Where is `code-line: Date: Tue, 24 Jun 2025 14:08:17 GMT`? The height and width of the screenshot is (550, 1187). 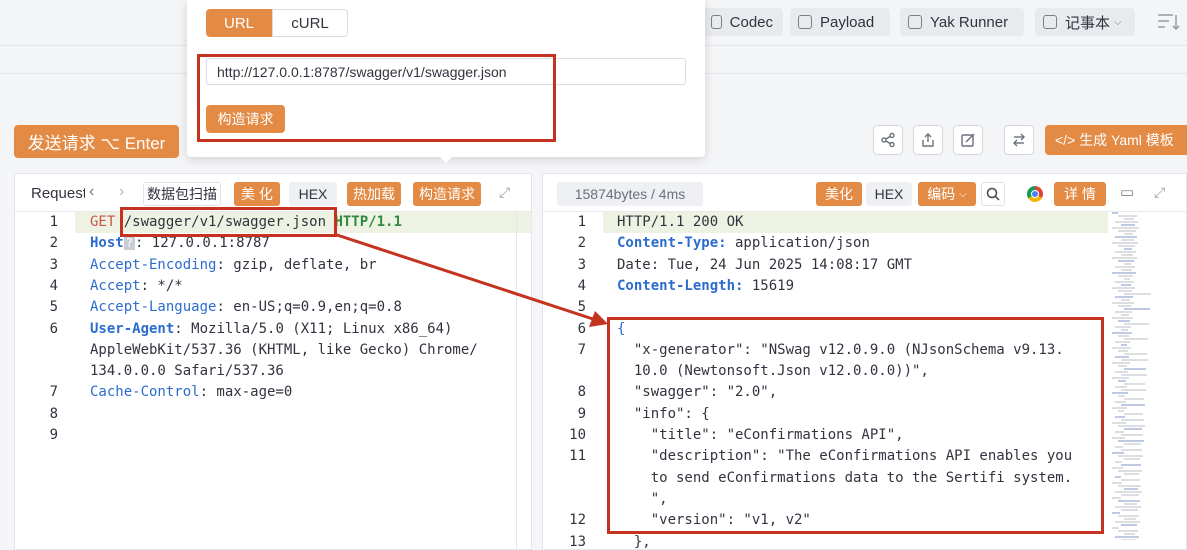 code-line: Date: Tue, 24 Jun 2025 14:08:17 GMT is located at coordinates (764, 265).